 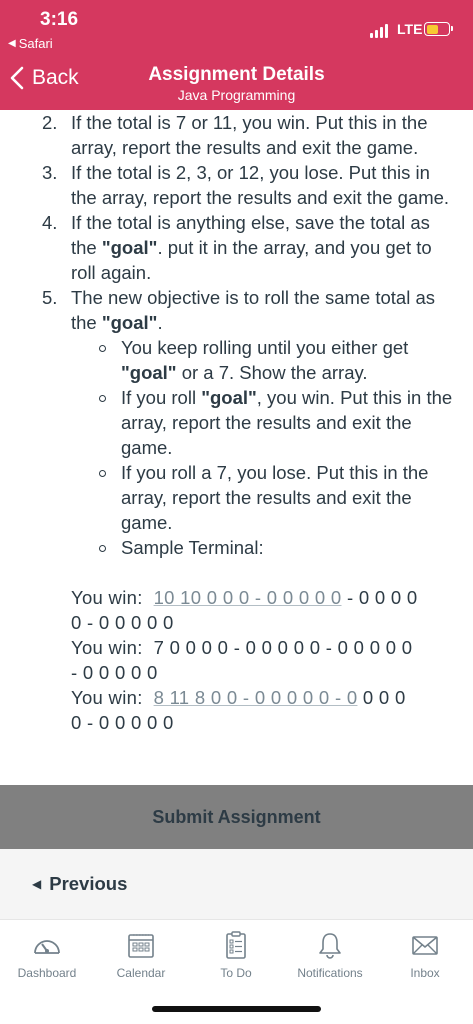 I want to click on pagination-bar: ◀ Previous, so click(x=236, y=884).